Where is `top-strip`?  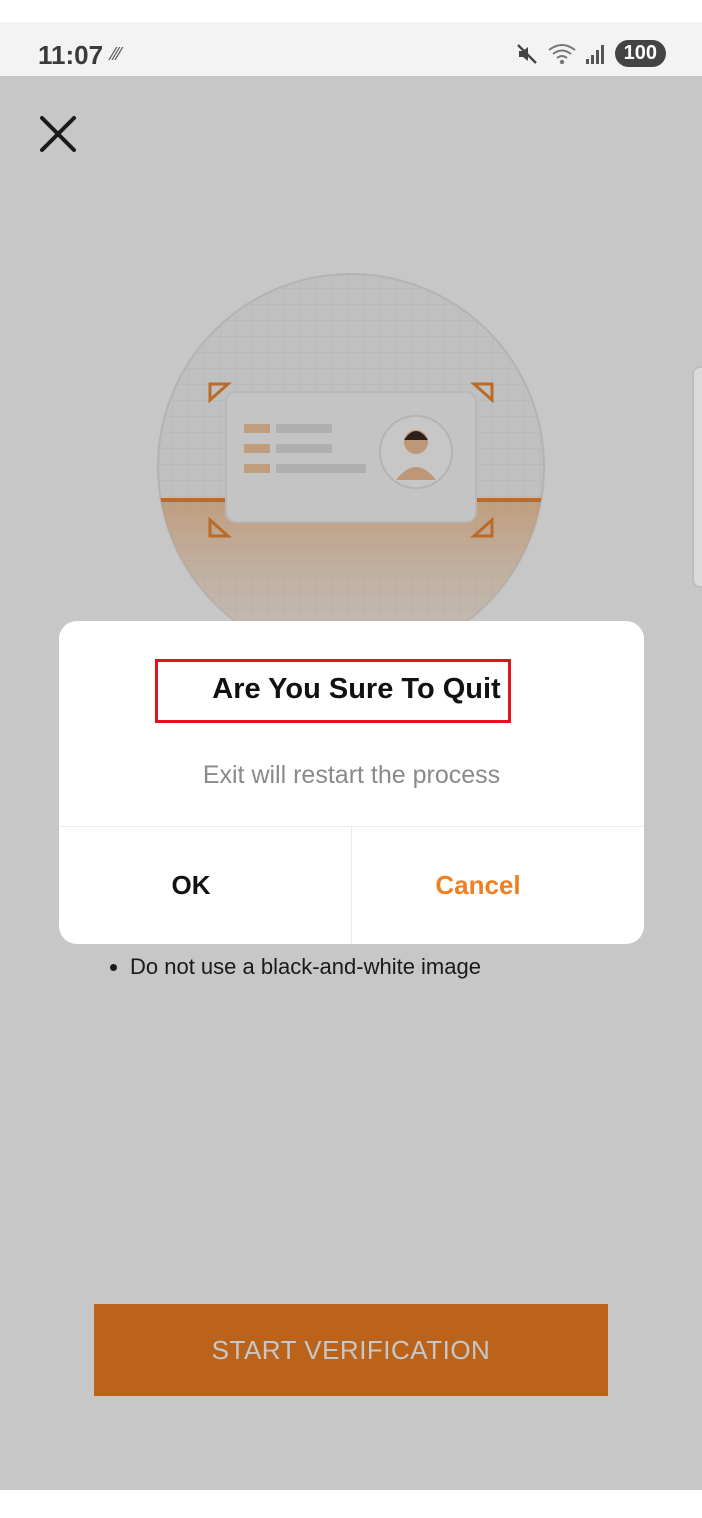
top-strip is located at coordinates (351, 11).